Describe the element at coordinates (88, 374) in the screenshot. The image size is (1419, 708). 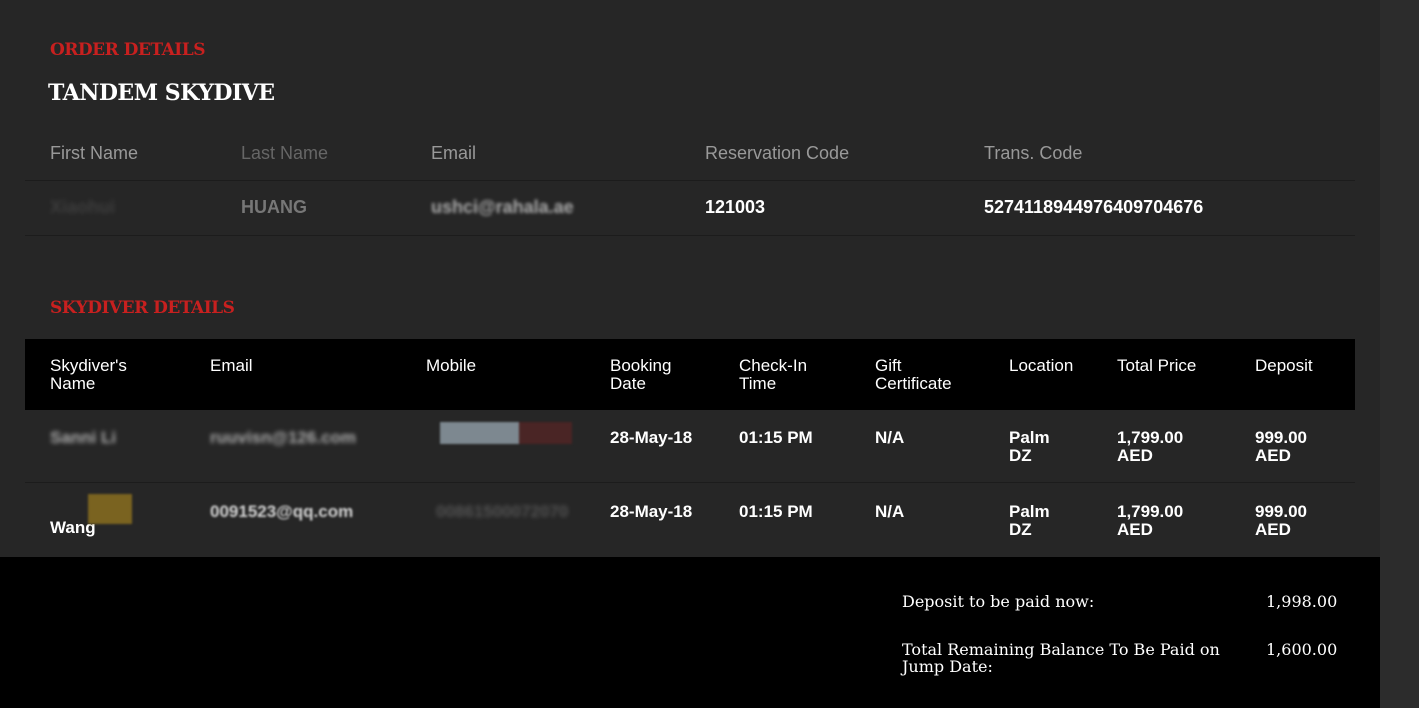
I see `th-name: Skydiver's Name` at that location.